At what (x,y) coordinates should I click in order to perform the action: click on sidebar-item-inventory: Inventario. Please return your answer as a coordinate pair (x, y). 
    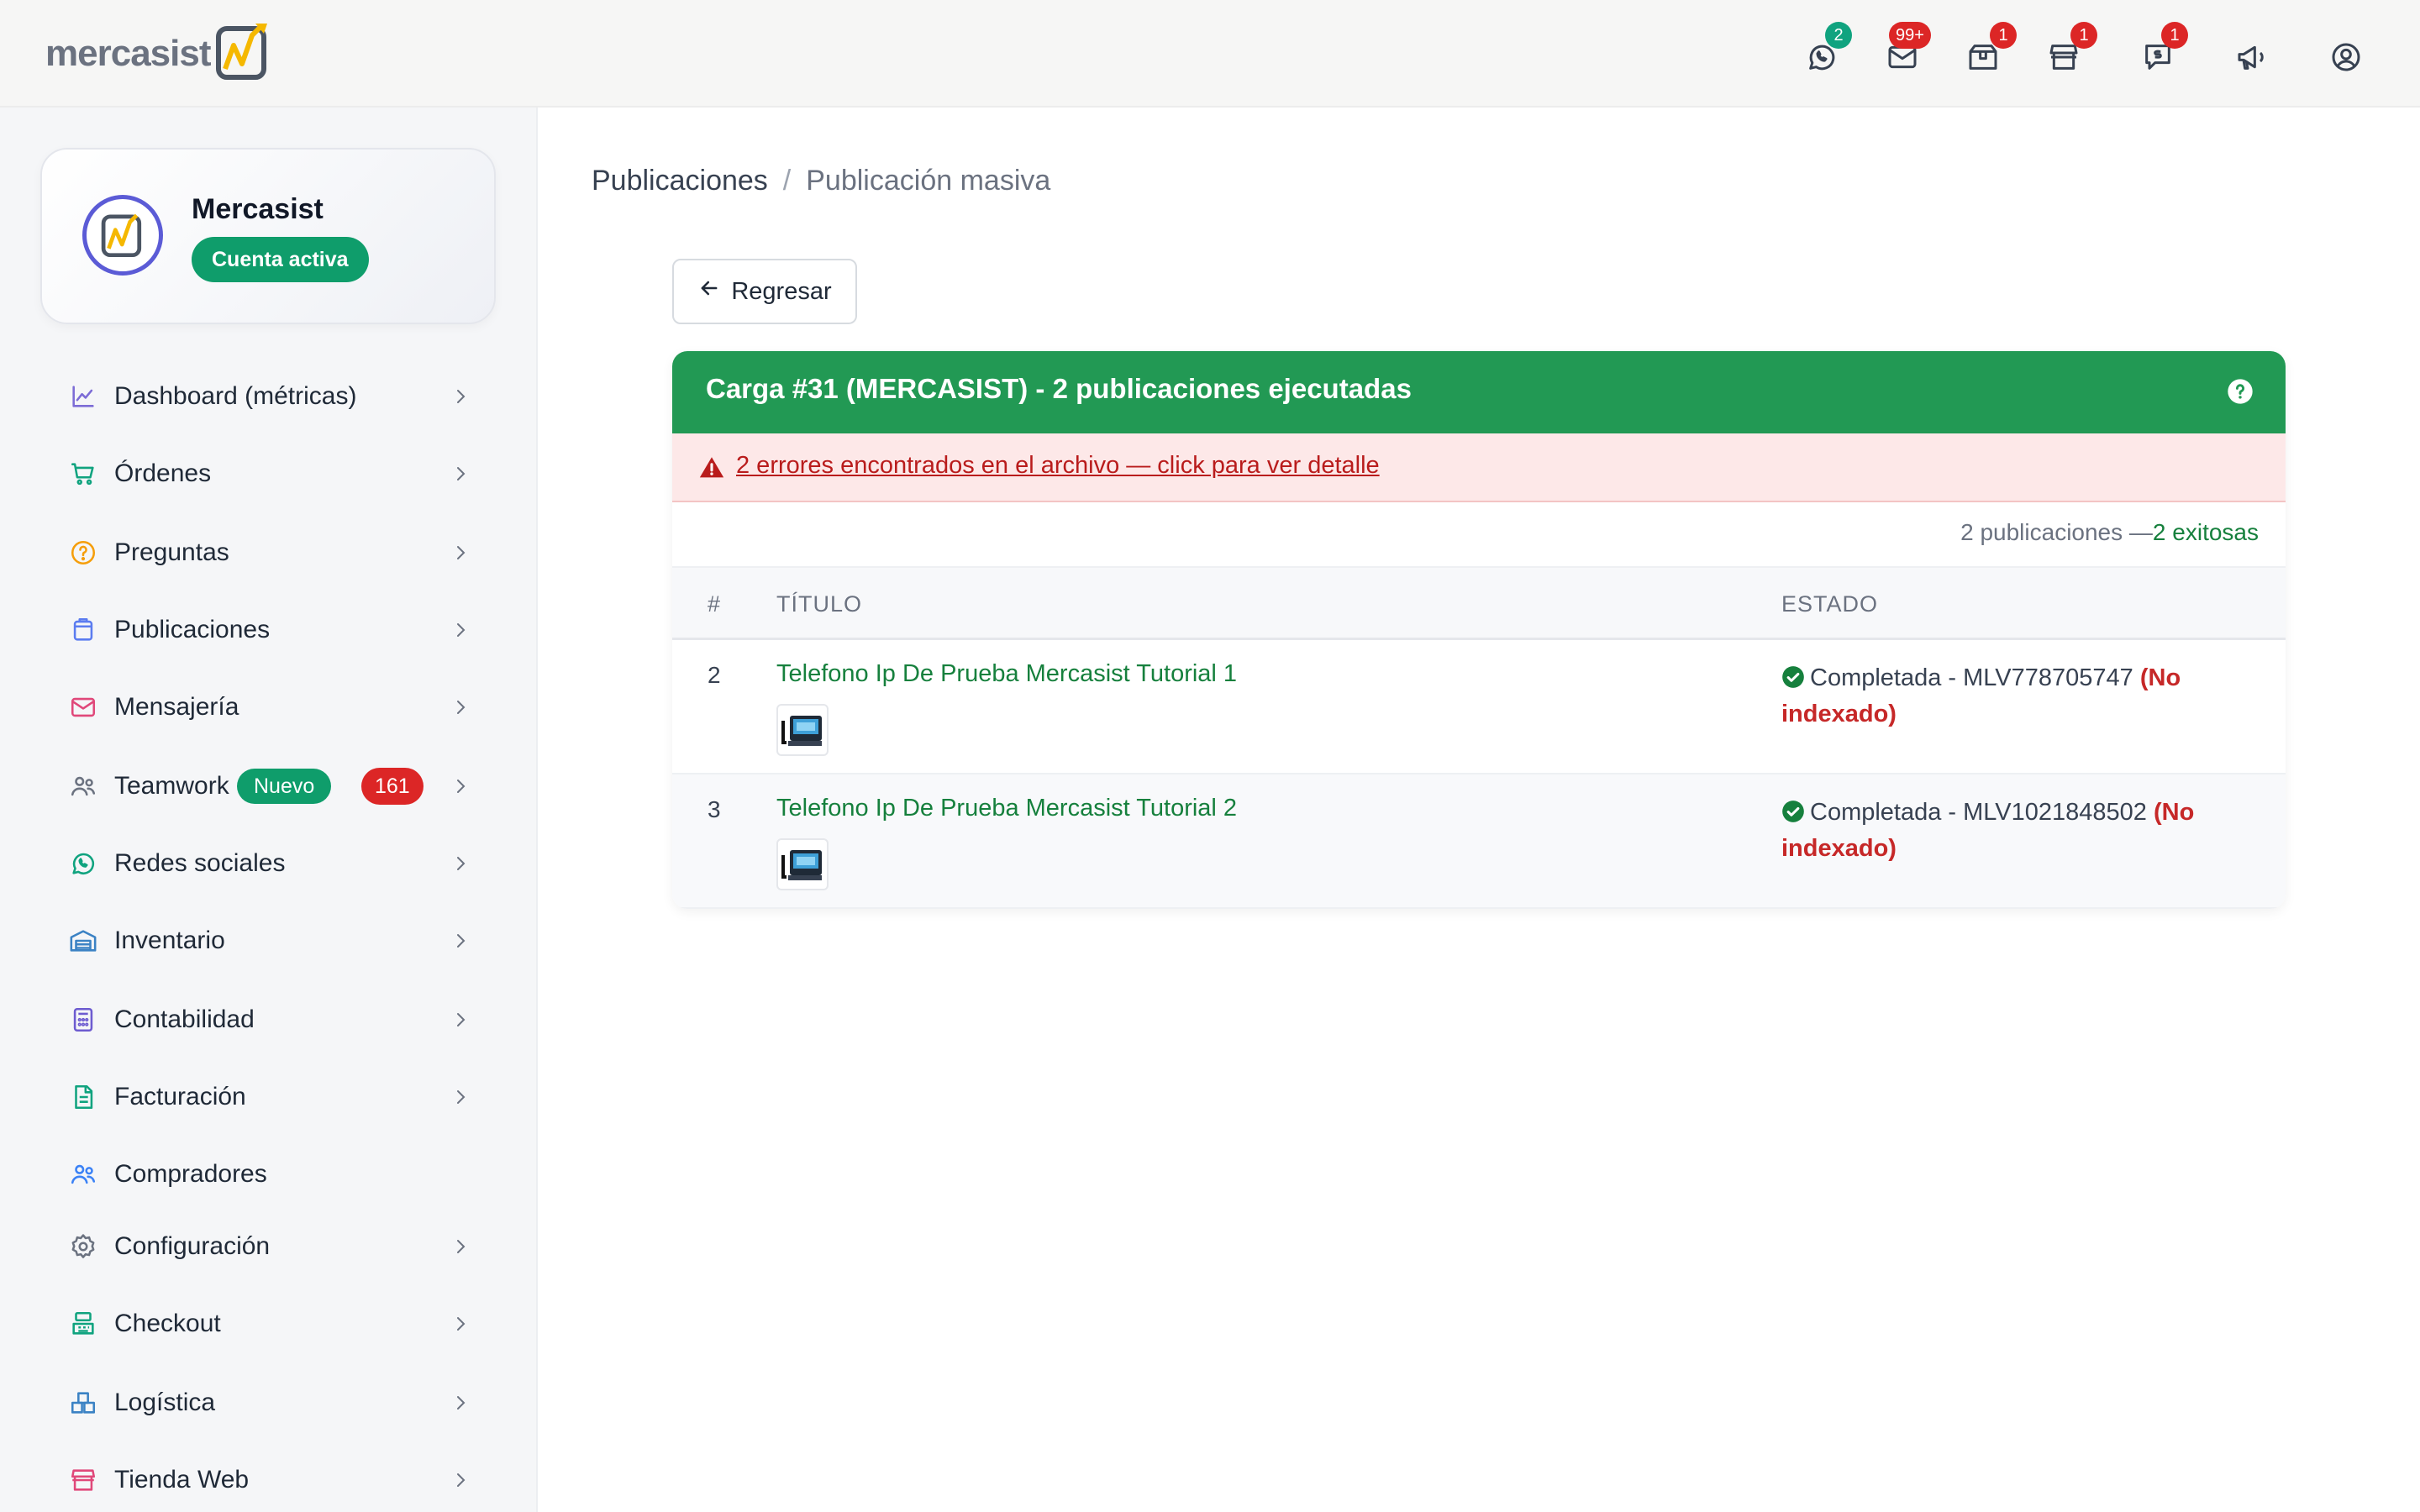
    Looking at the image, I should click on (269, 940).